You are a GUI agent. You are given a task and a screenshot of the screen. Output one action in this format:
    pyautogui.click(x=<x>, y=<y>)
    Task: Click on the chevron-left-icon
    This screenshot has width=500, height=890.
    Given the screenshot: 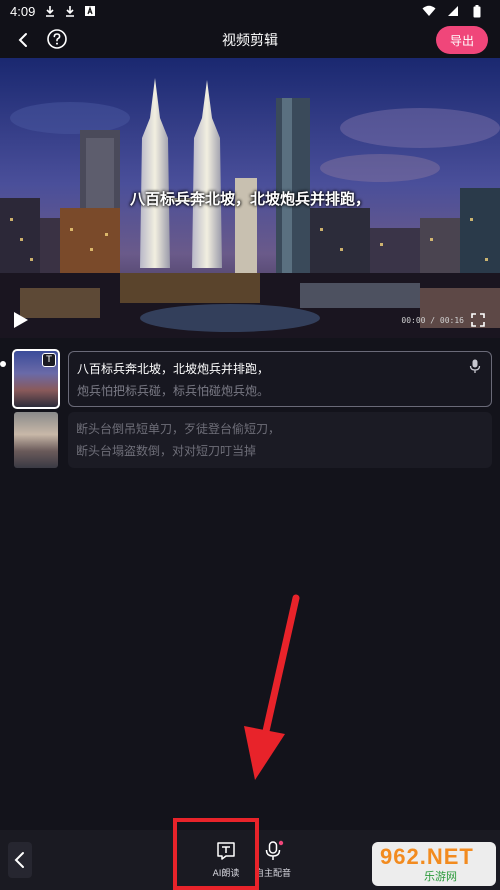 What is the action you would take?
    pyautogui.click(x=19, y=860)
    